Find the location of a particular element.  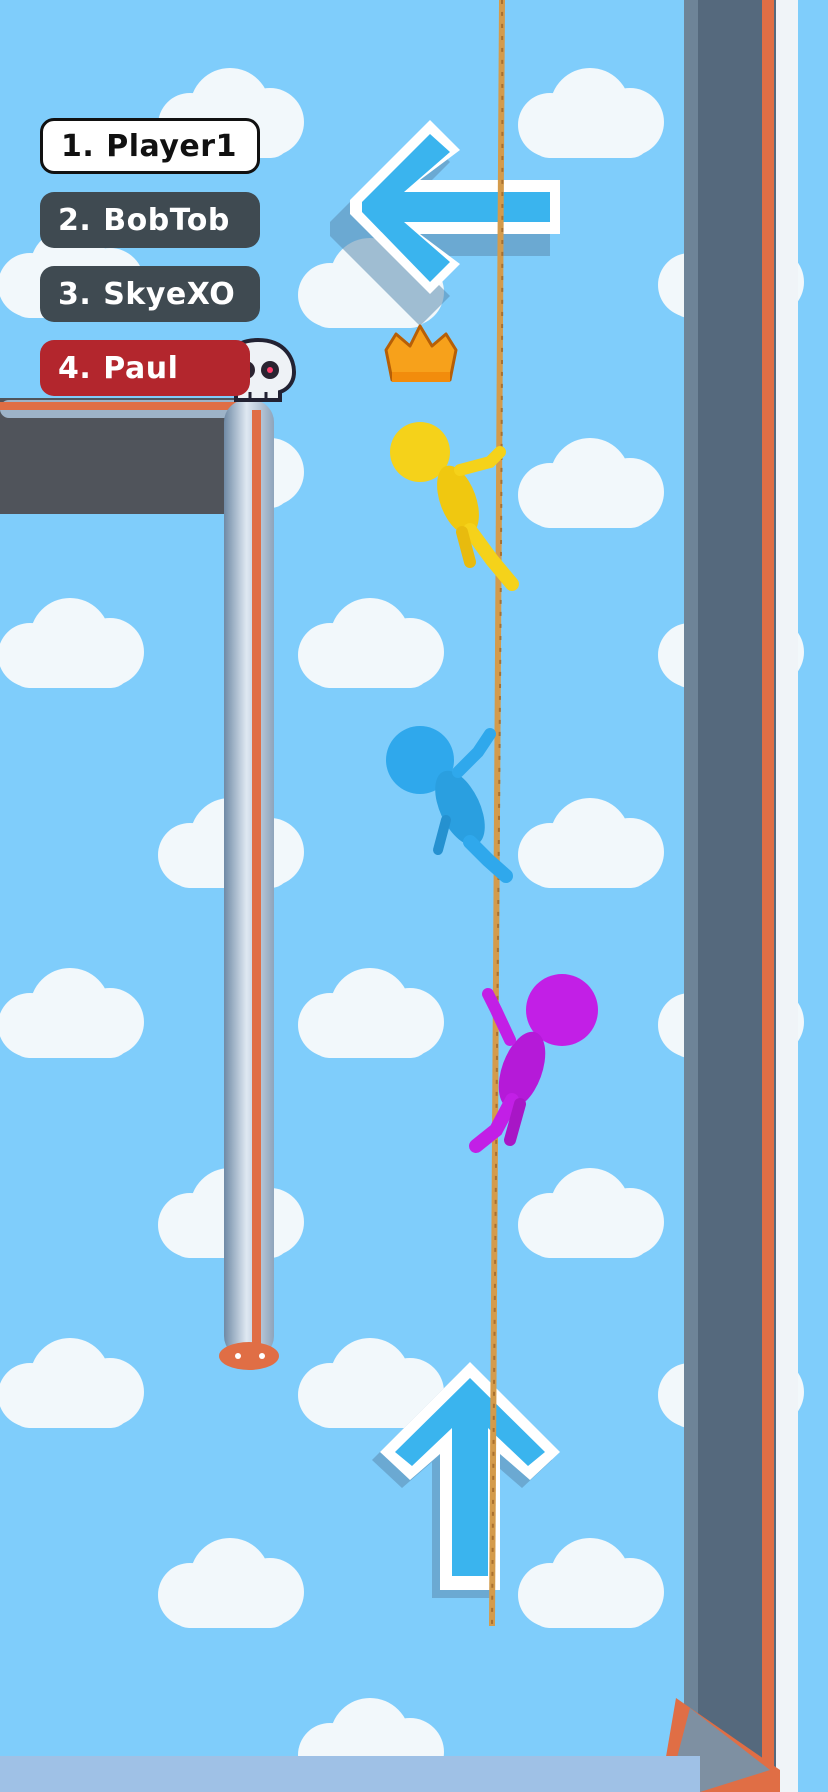

crown-icon is located at coordinates (421, 353).